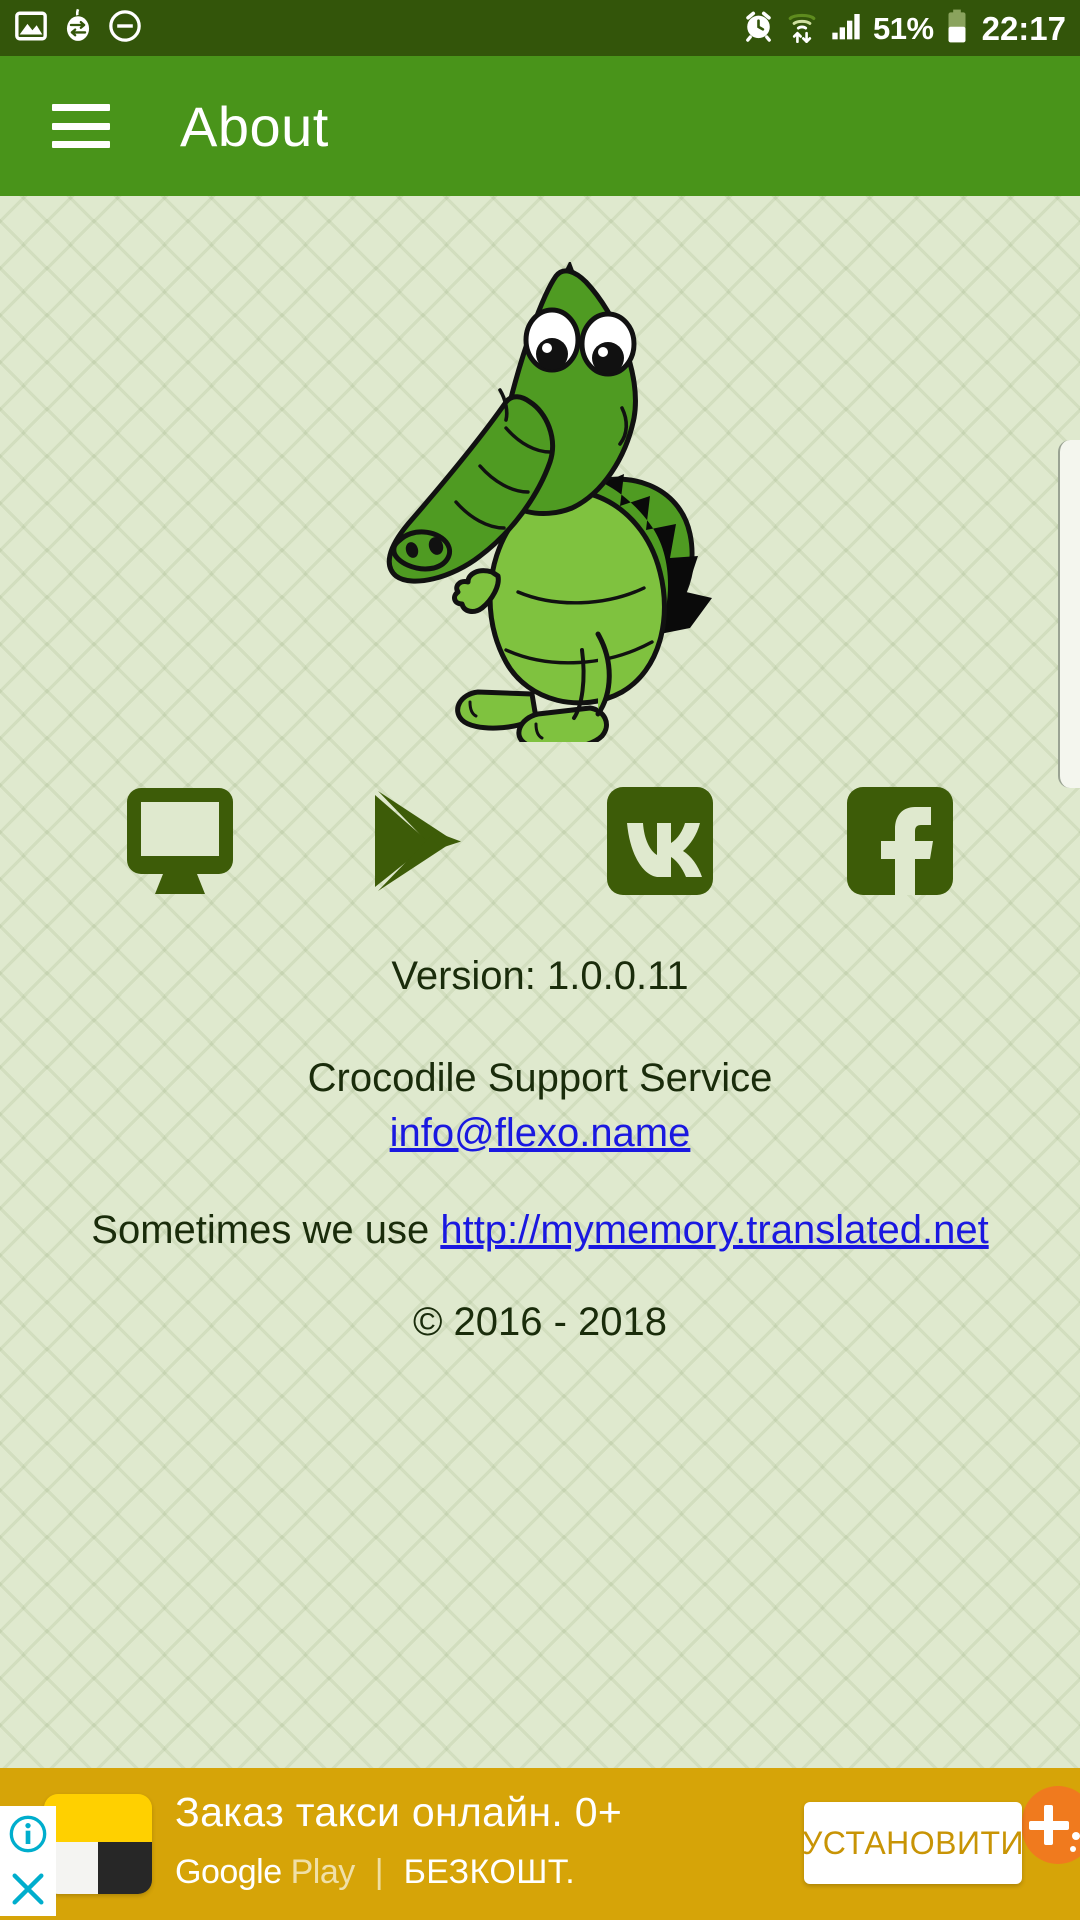 The image size is (1080, 1920). I want to click on status-bar-right-icons: 51% 22:17, so click(904, 28).